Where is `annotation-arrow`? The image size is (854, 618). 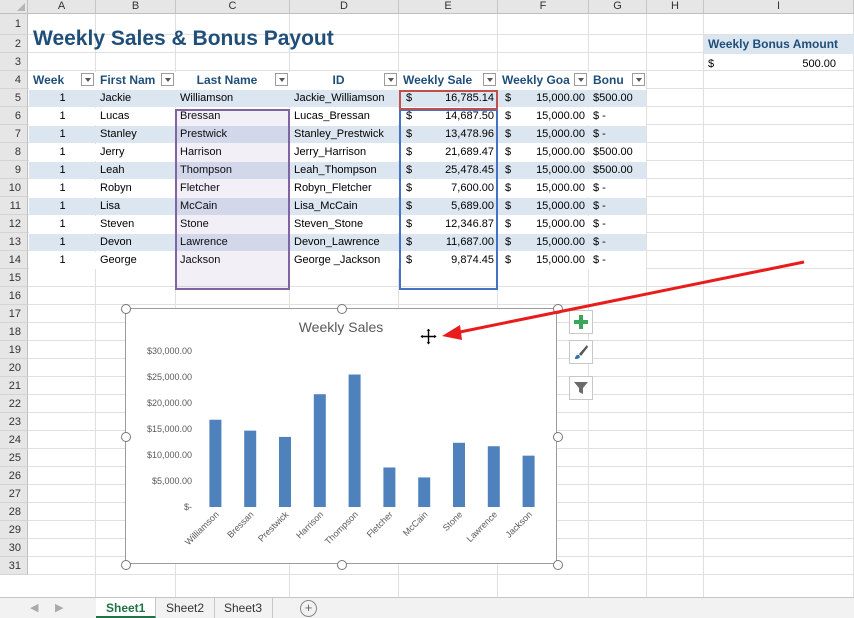 annotation-arrow is located at coordinates (623, 300).